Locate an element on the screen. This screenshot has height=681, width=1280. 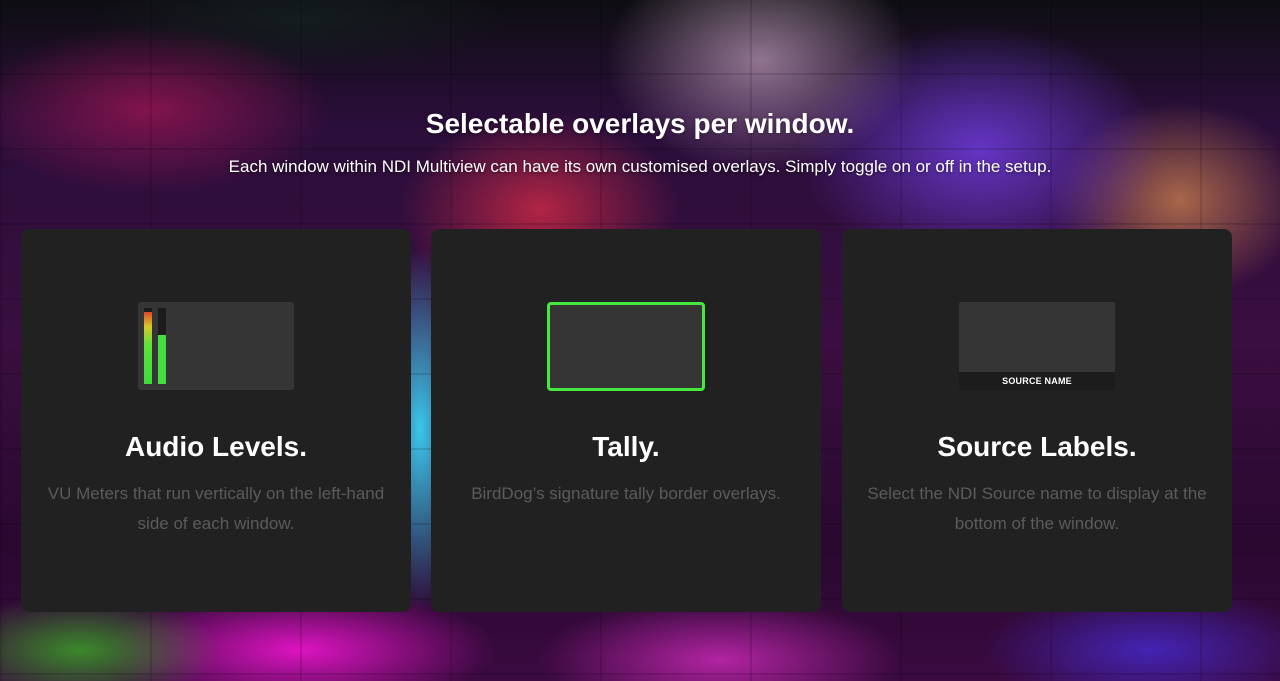
card-title-audio-levels: Audio Levels. is located at coordinates (216, 446).